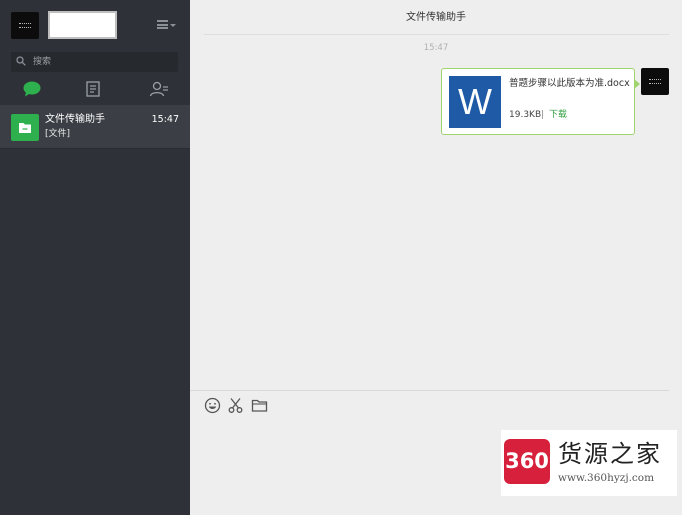  Describe the element at coordinates (540, 101) in the screenshot. I see `file-message-bubble: W 普题步骤以此版本为准.docx 19.3KB | 下载` at that location.